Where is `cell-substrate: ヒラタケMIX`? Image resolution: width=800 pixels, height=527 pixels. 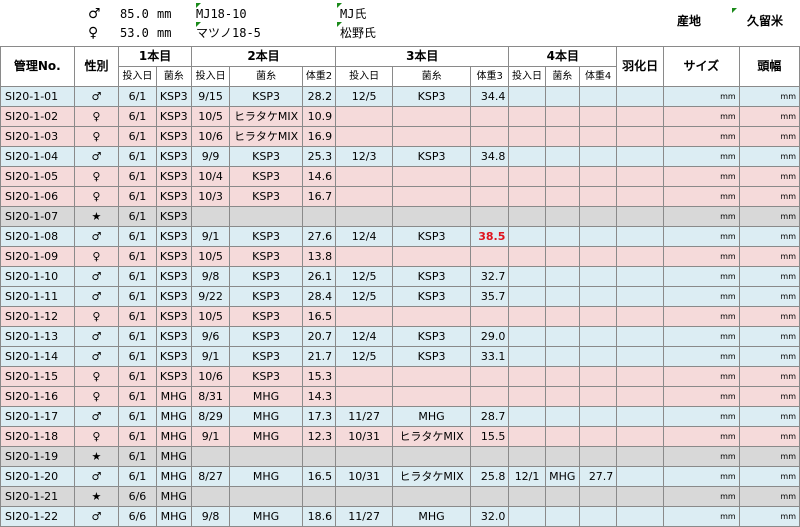 cell-substrate: ヒラタケMIX is located at coordinates (266, 116).